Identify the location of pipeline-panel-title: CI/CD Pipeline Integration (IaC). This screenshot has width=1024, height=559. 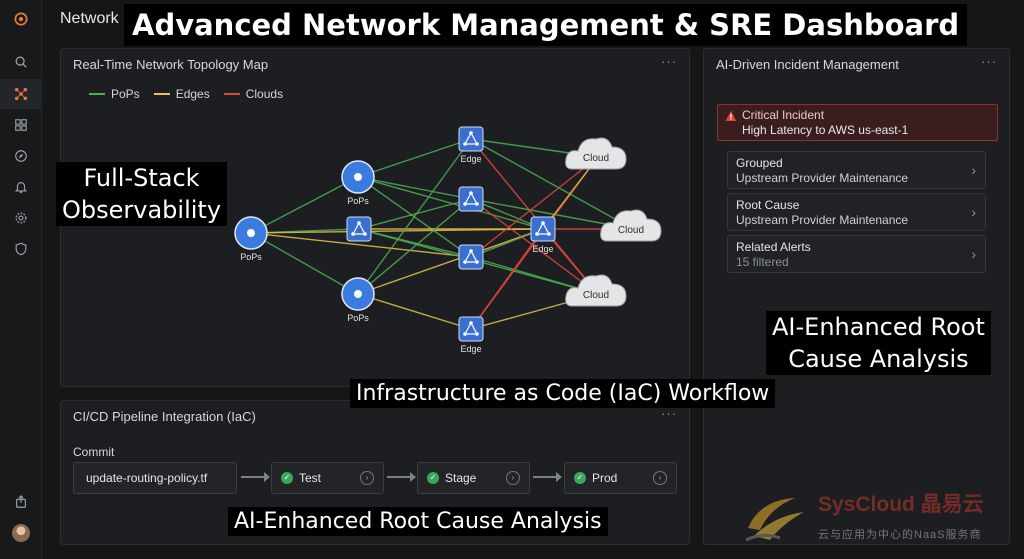
(164, 416).